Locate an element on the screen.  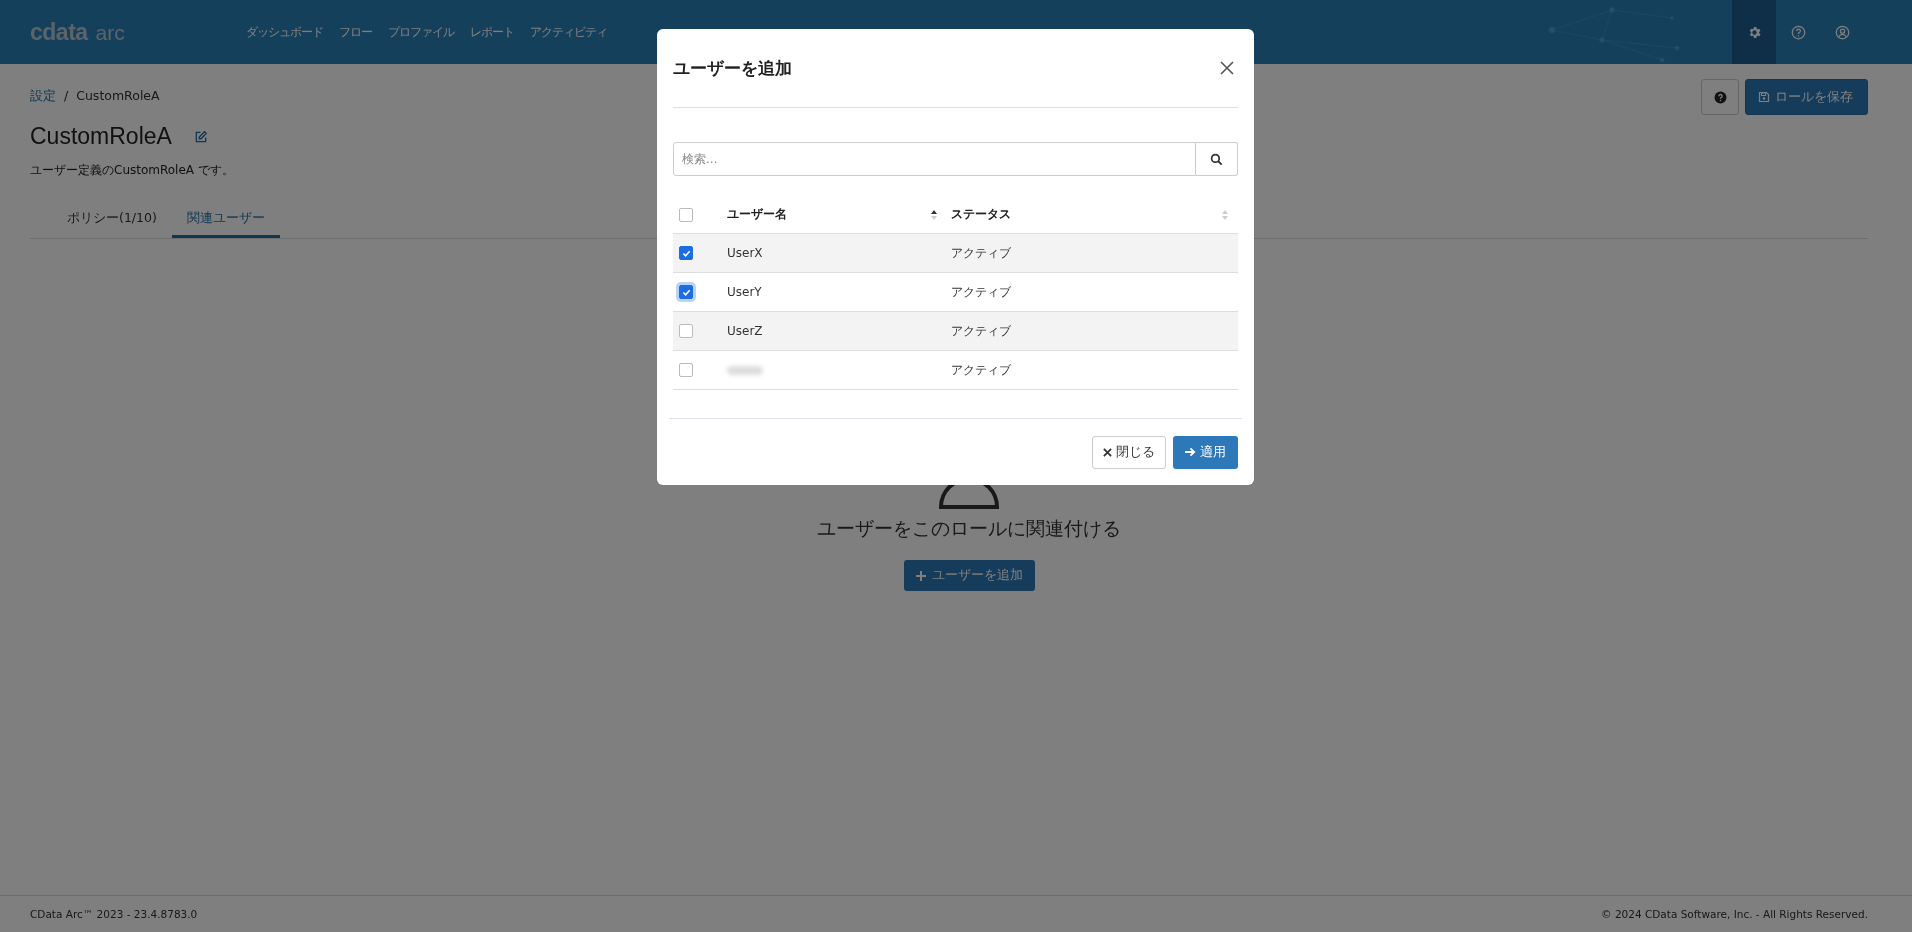
user-row: アクティブ is located at coordinates (955, 370).